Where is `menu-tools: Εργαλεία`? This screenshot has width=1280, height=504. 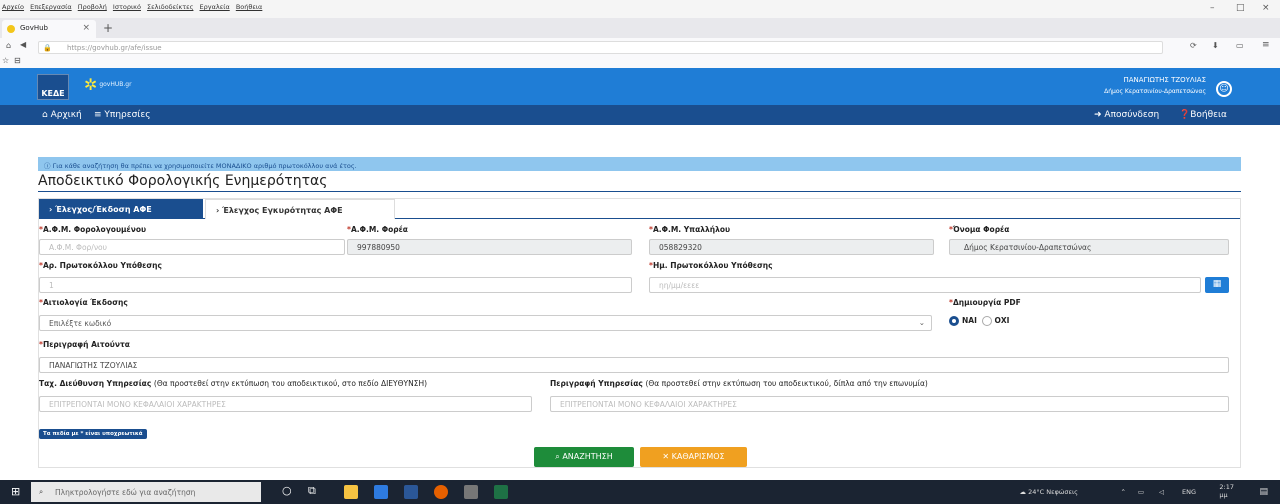
menu-tools: Εργαλεία is located at coordinates (215, 5).